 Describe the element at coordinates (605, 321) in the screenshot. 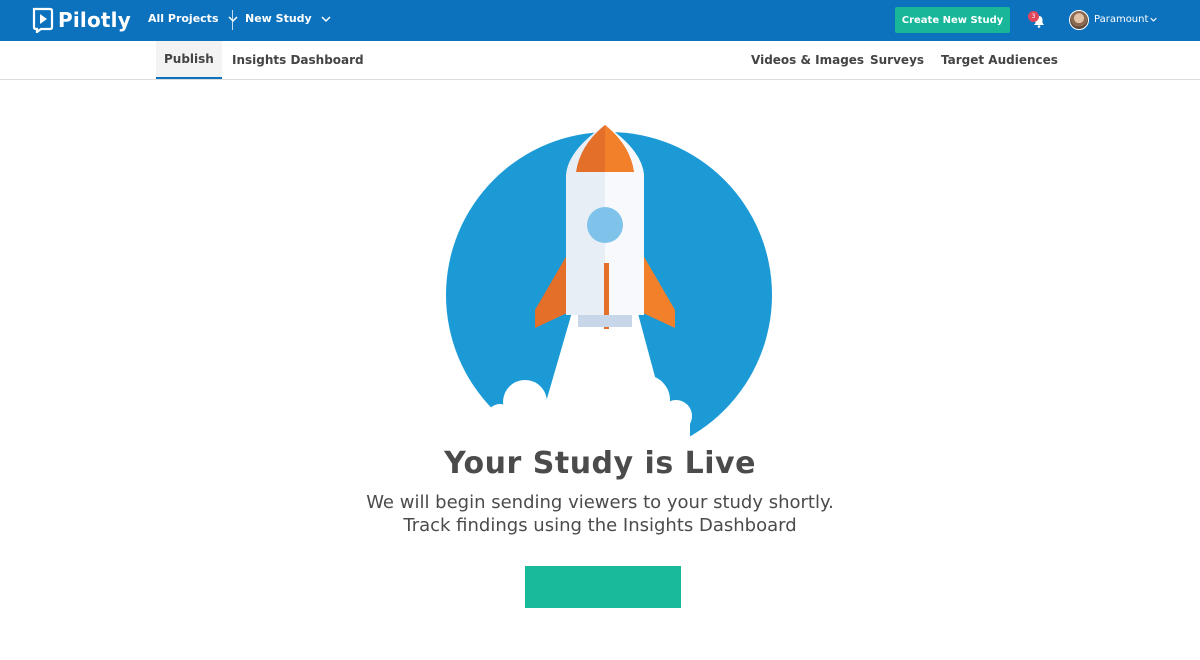

I see `rocket-nozzle` at that location.